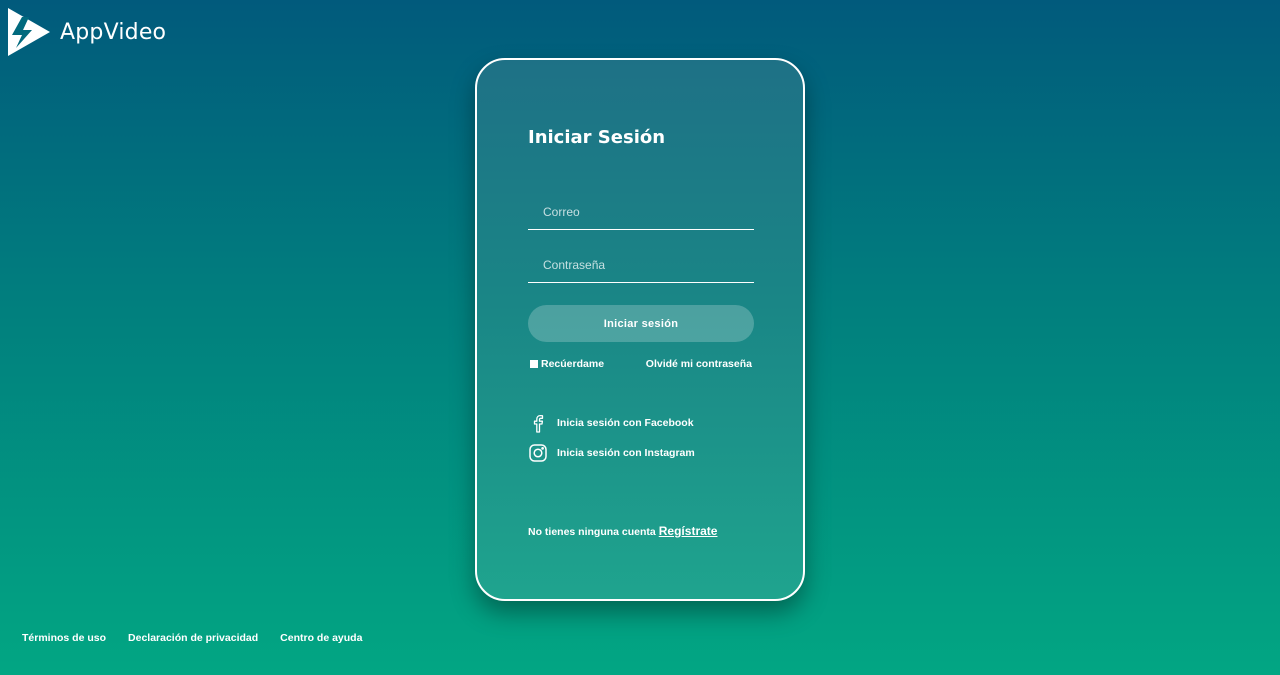  I want to click on app-name: AppVideo, so click(113, 32).